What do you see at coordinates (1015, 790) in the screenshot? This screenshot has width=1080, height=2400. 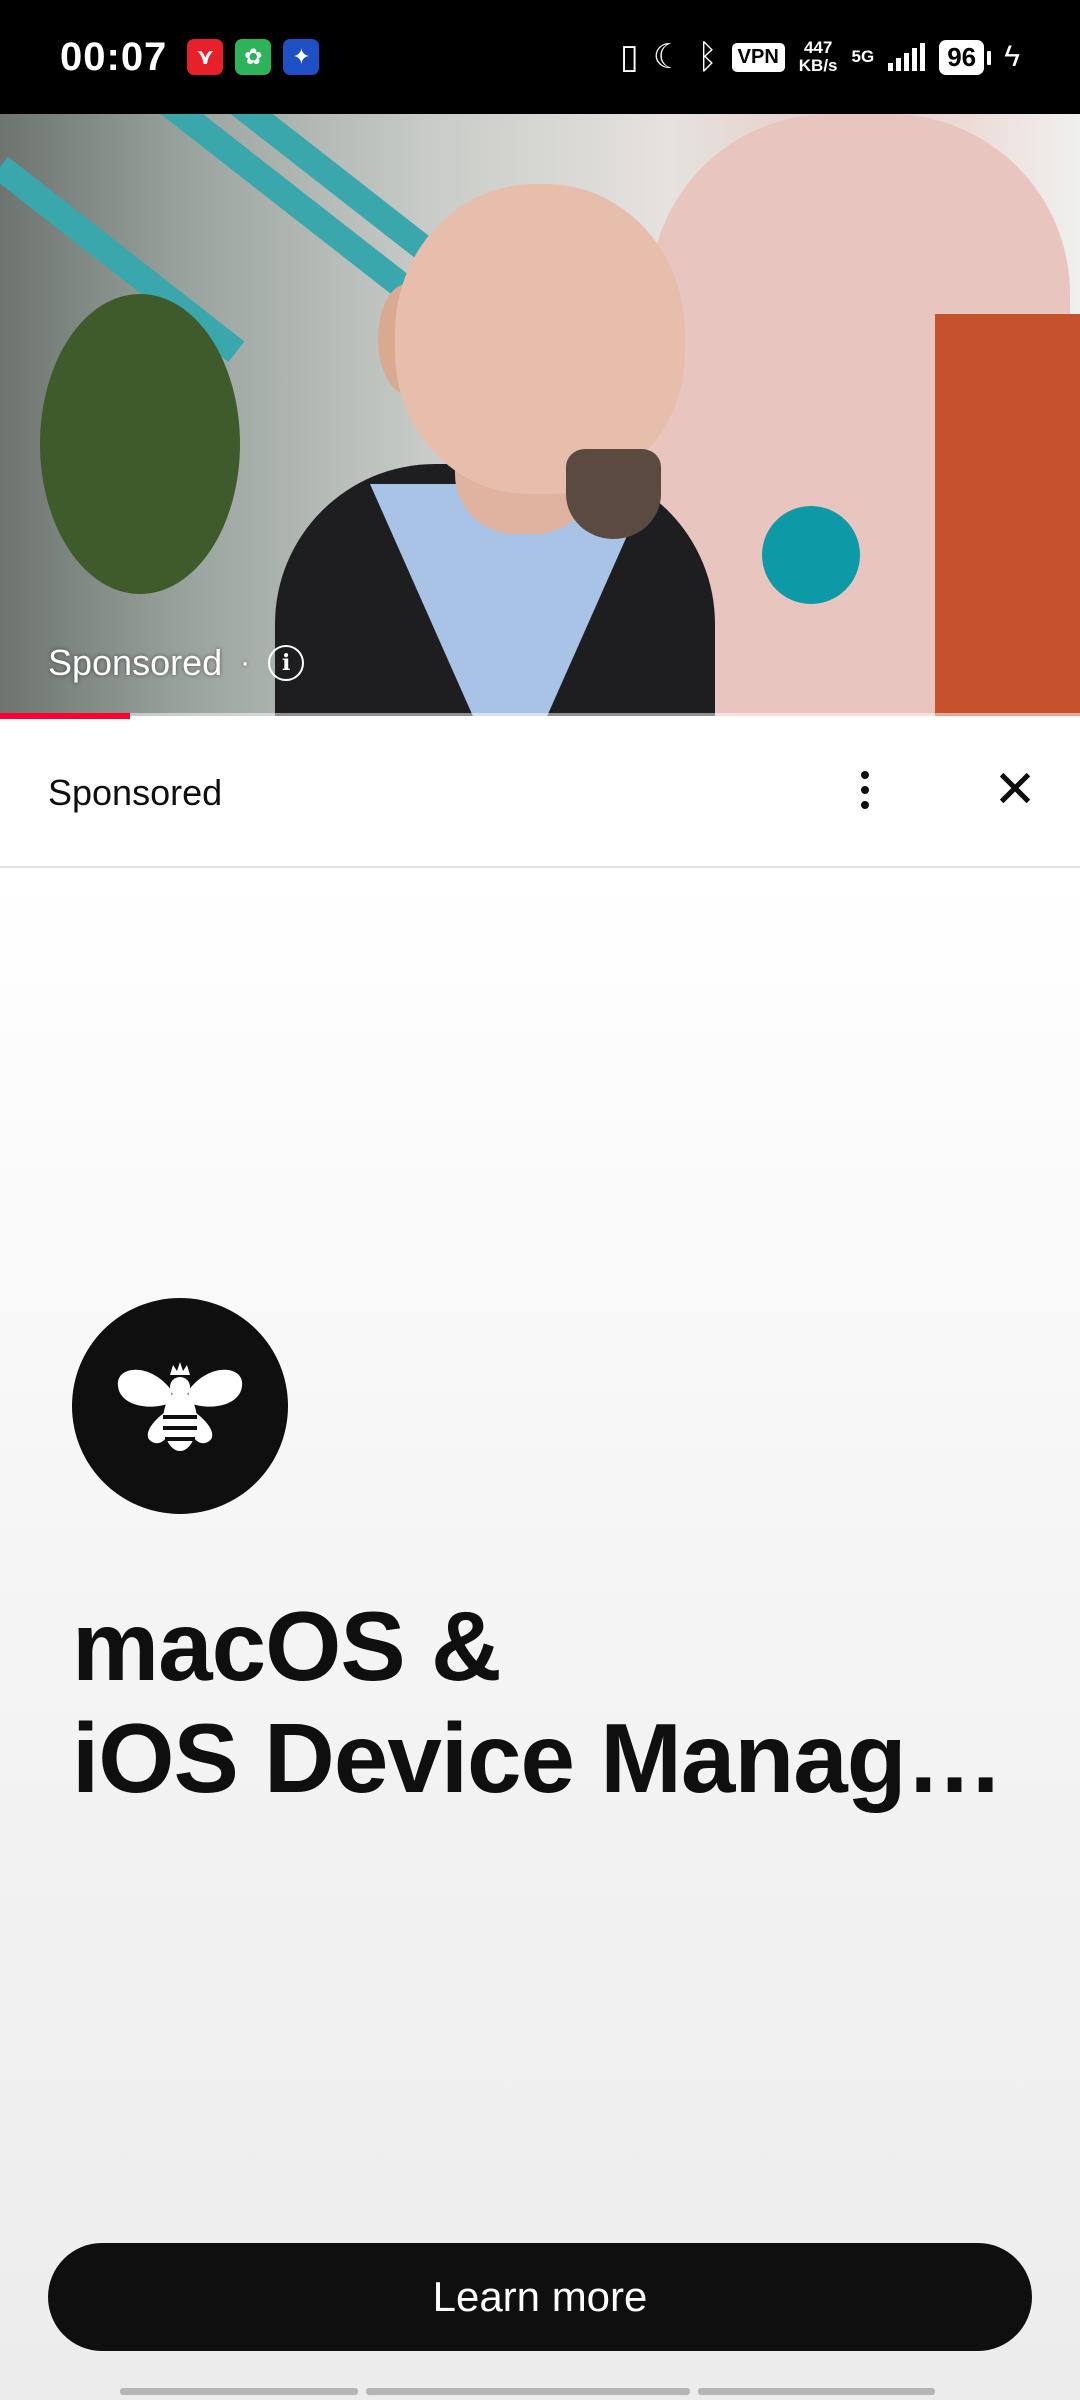 I see `close-button: ✕` at bounding box center [1015, 790].